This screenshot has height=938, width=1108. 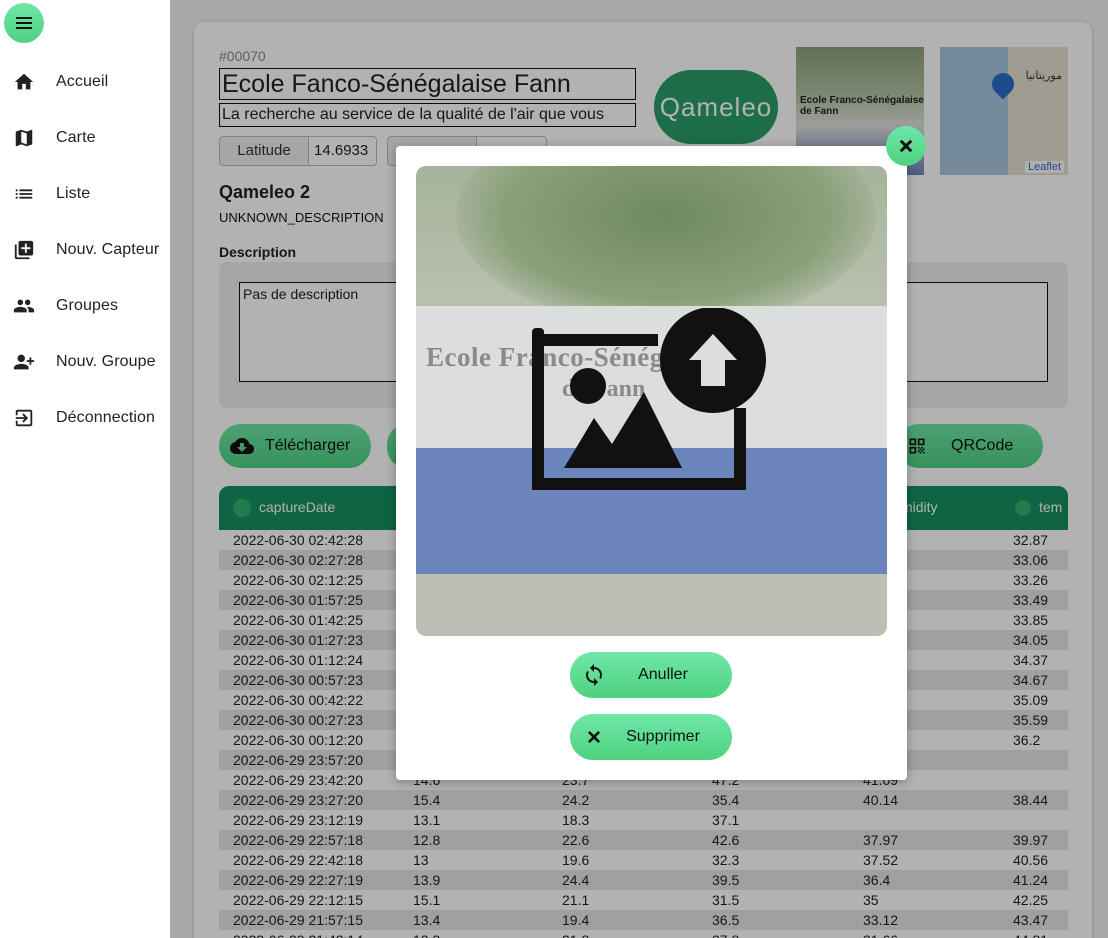 I want to click on modal-close-button, so click(x=906, y=146).